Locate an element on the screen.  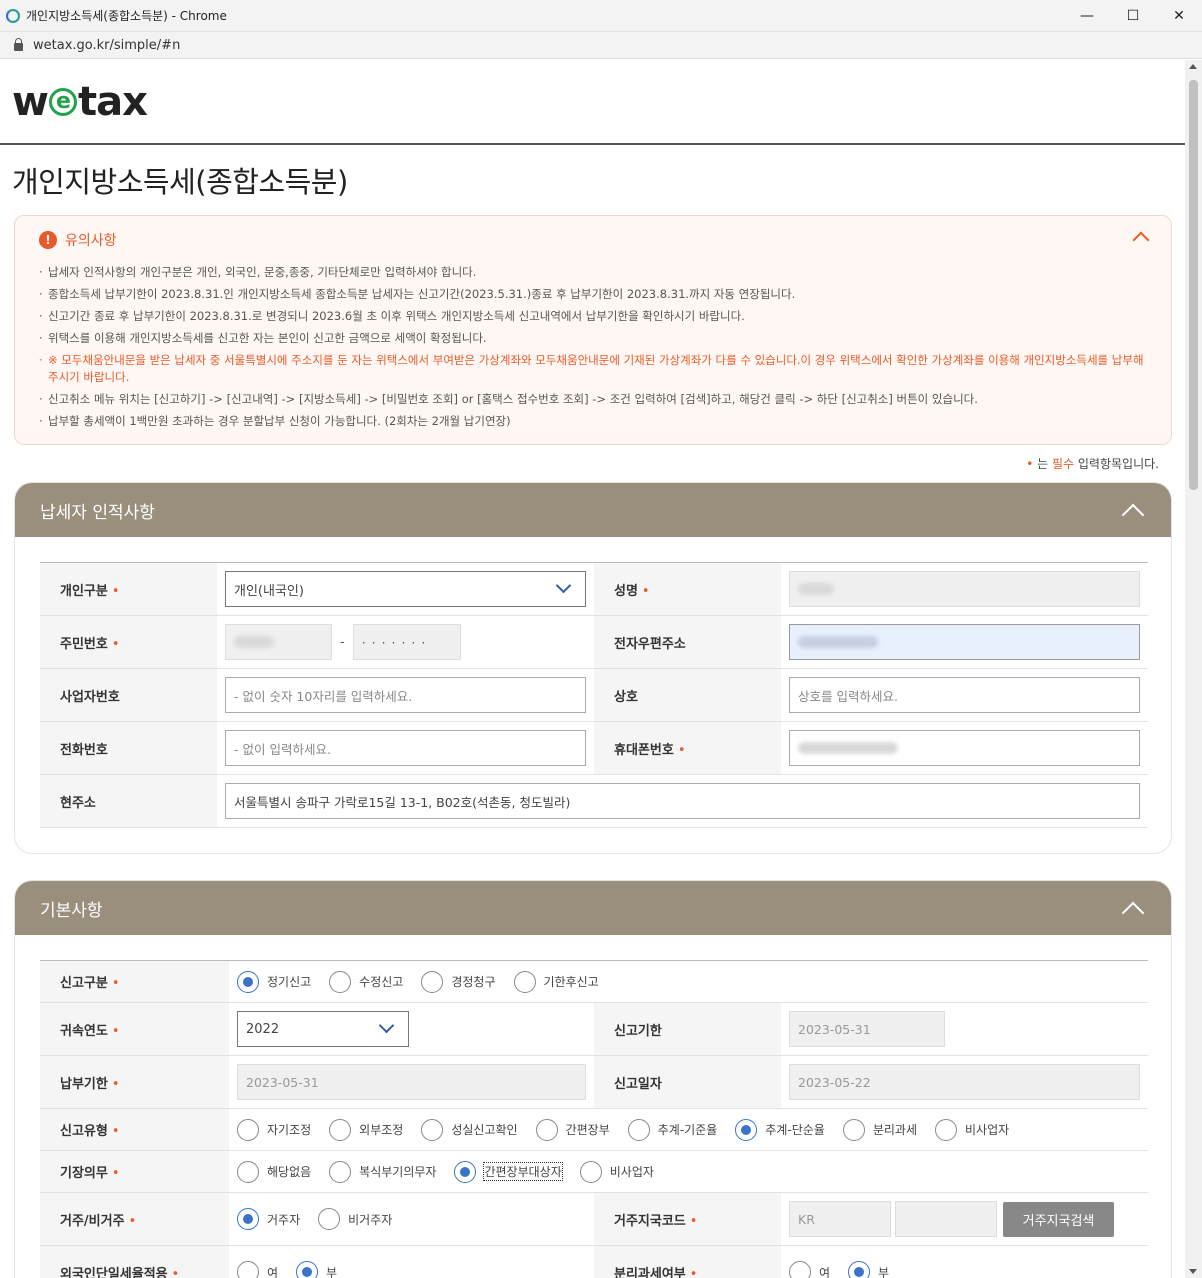
radio-resident: 거주자 is located at coordinates (268, 1219).